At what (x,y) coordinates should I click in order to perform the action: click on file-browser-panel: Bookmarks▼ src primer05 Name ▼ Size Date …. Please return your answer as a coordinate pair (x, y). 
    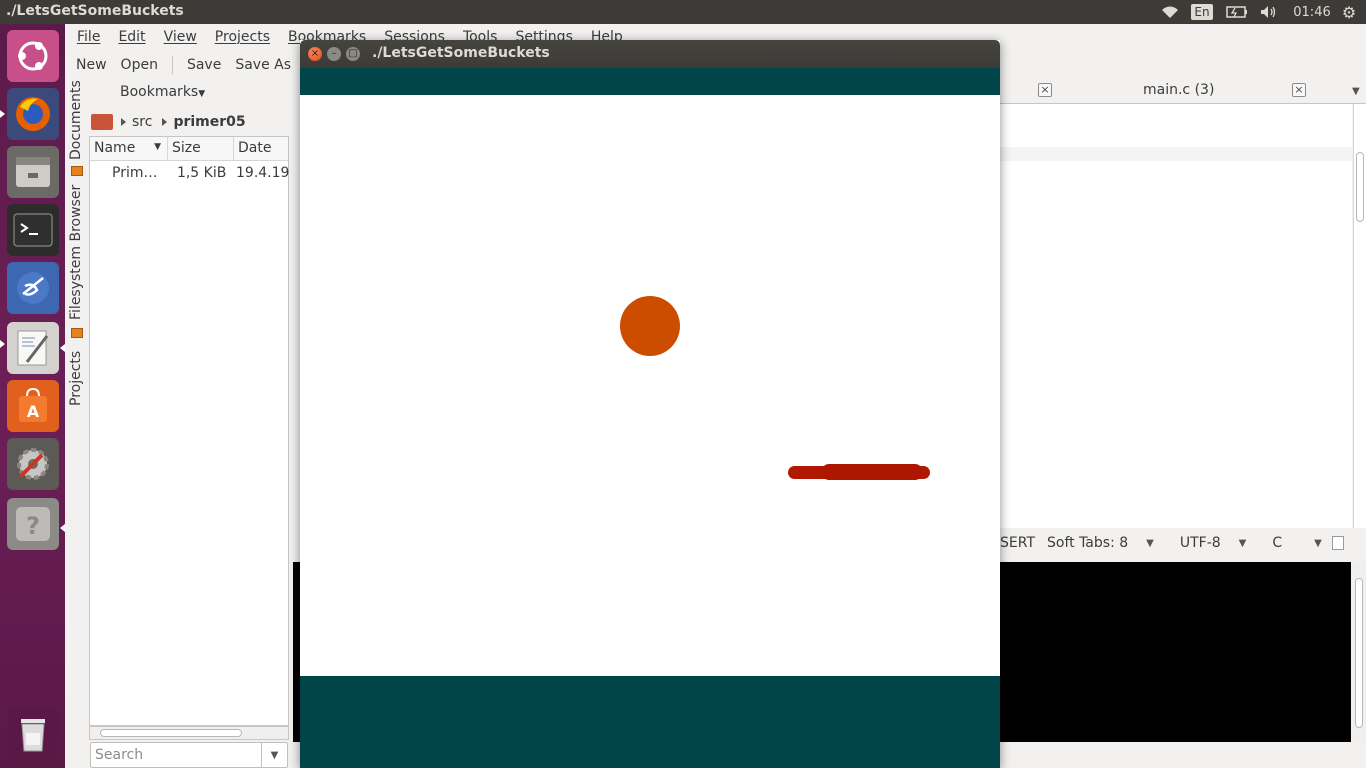
    Looking at the image, I should click on (189, 424).